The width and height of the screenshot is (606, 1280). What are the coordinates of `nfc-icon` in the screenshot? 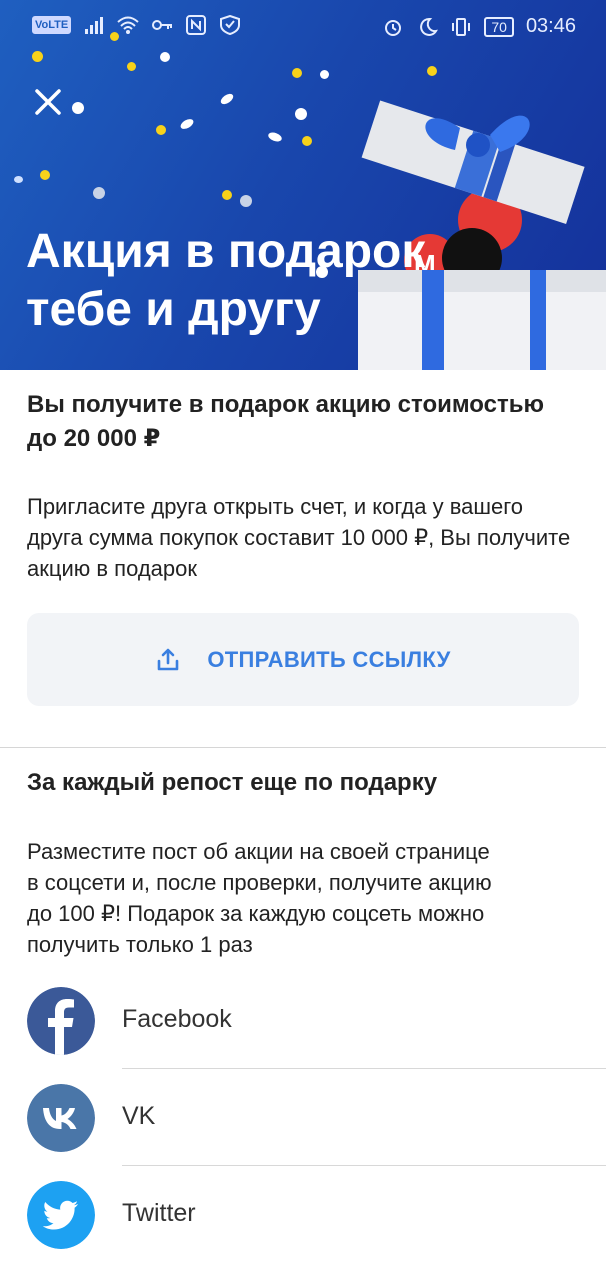 It's located at (196, 25).